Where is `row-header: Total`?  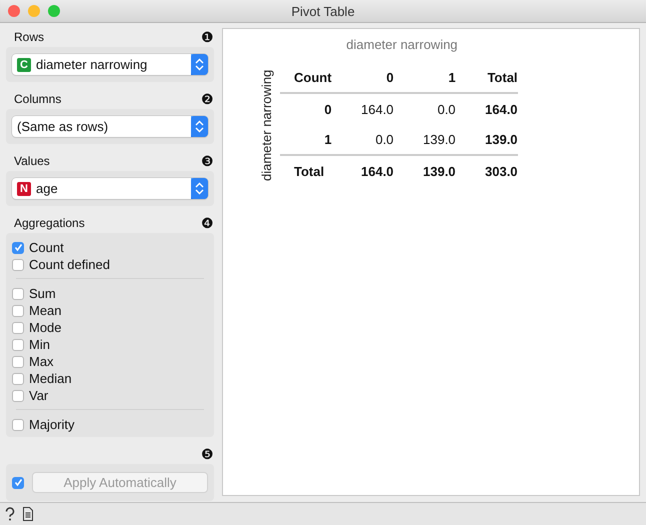
row-header: Total is located at coordinates (306, 170).